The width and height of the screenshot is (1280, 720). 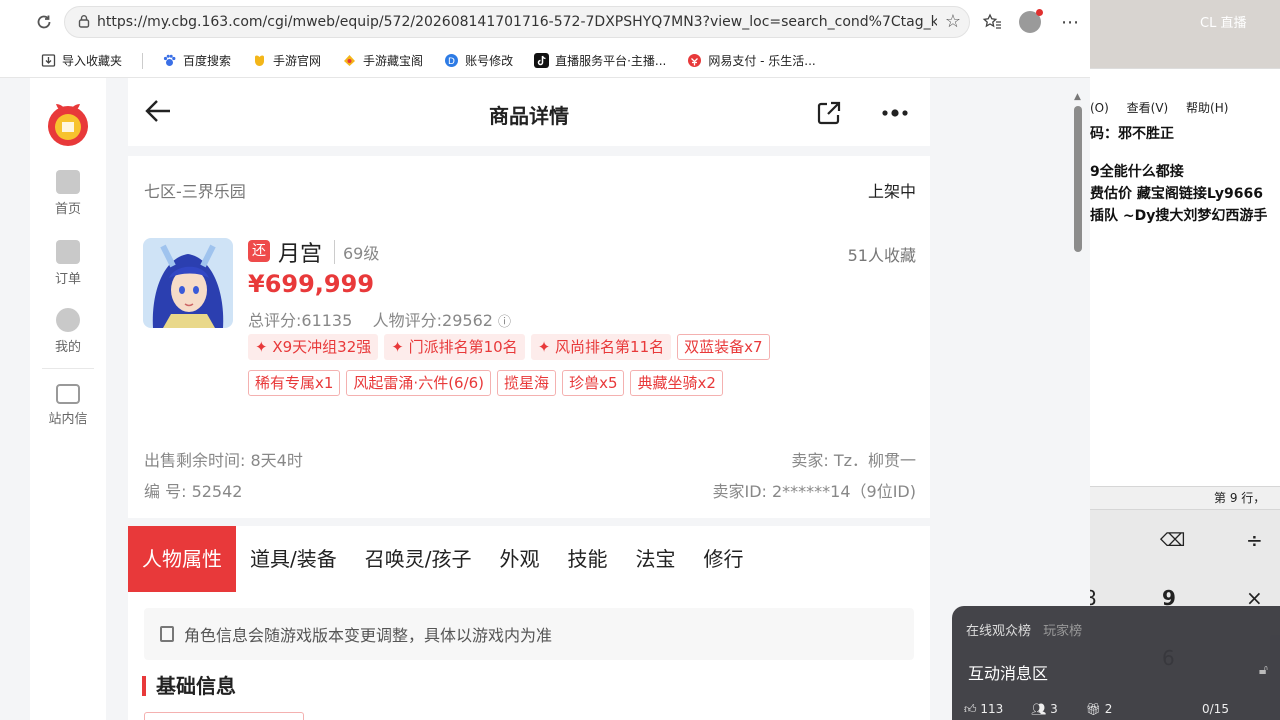 I want to click on douyin-icon, so click(x=541, y=61).